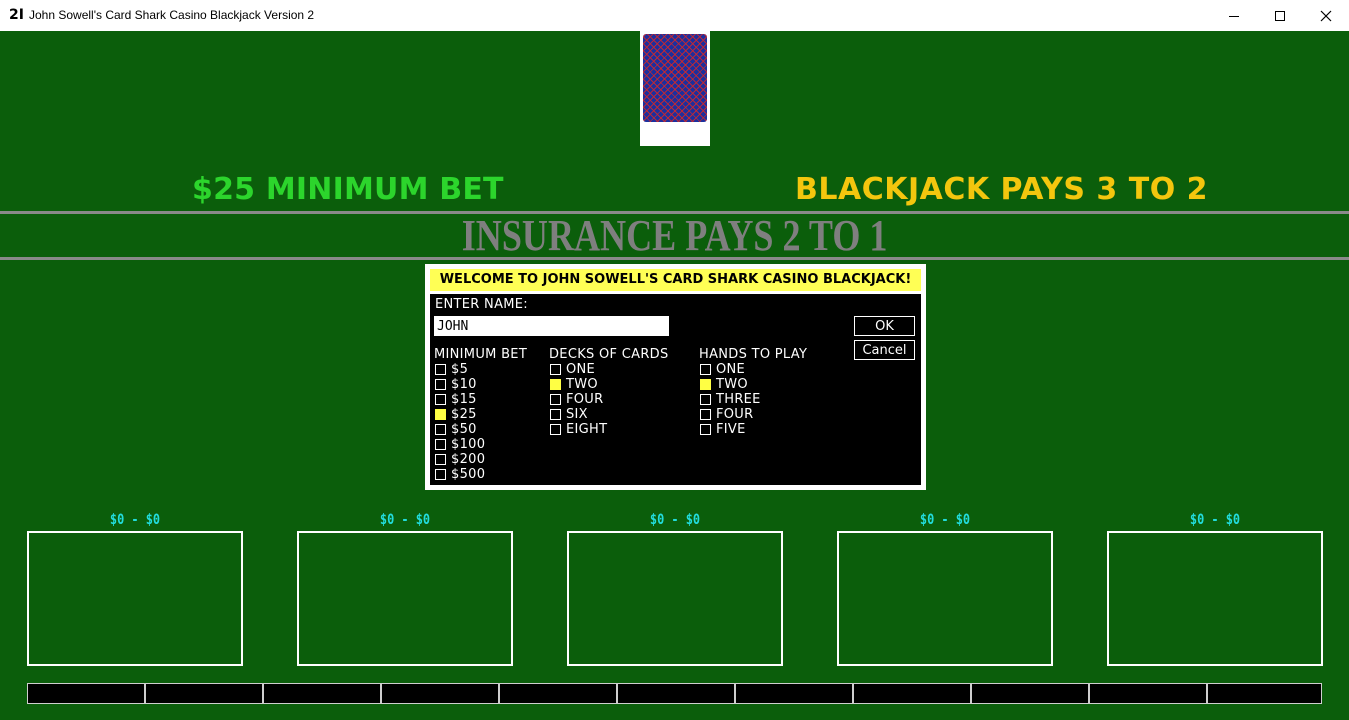 The width and height of the screenshot is (1349, 720). I want to click on min-bet-option: $100, so click(460, 444).